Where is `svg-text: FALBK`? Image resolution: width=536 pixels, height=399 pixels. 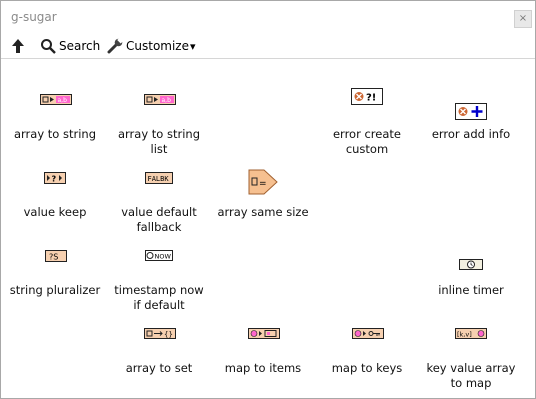 svg-text: FALBK is located at coordinates (159, 179).